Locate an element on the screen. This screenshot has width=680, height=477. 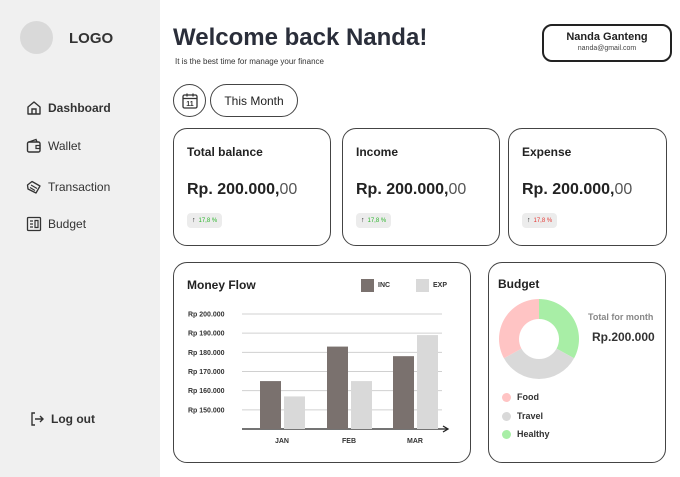
bar-inc-feb is located at coordinates (337, 387).